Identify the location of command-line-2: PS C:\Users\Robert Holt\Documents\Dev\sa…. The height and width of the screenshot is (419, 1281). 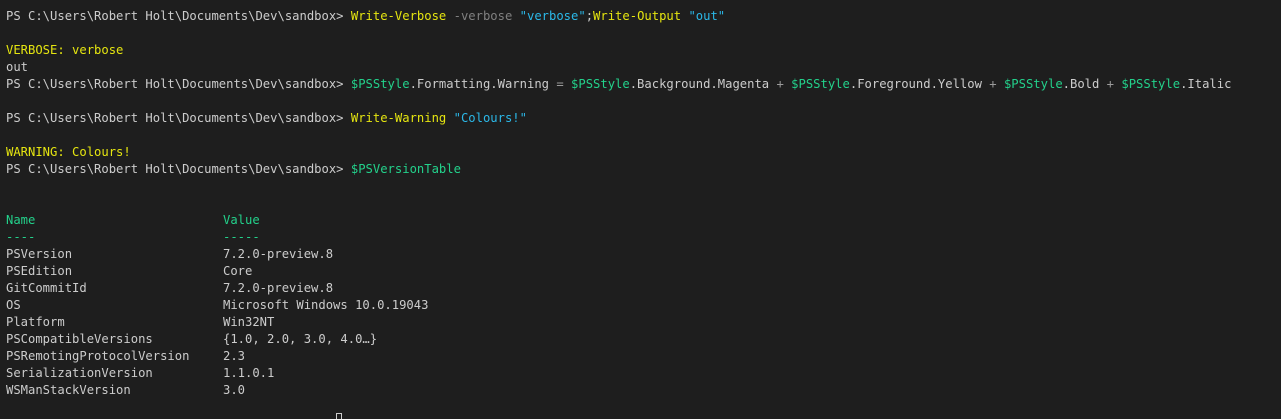
(643, 84).